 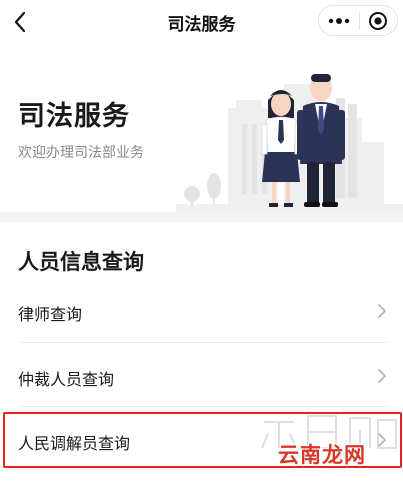 I want to click on target-close-icon, so click(x=378, y=20).